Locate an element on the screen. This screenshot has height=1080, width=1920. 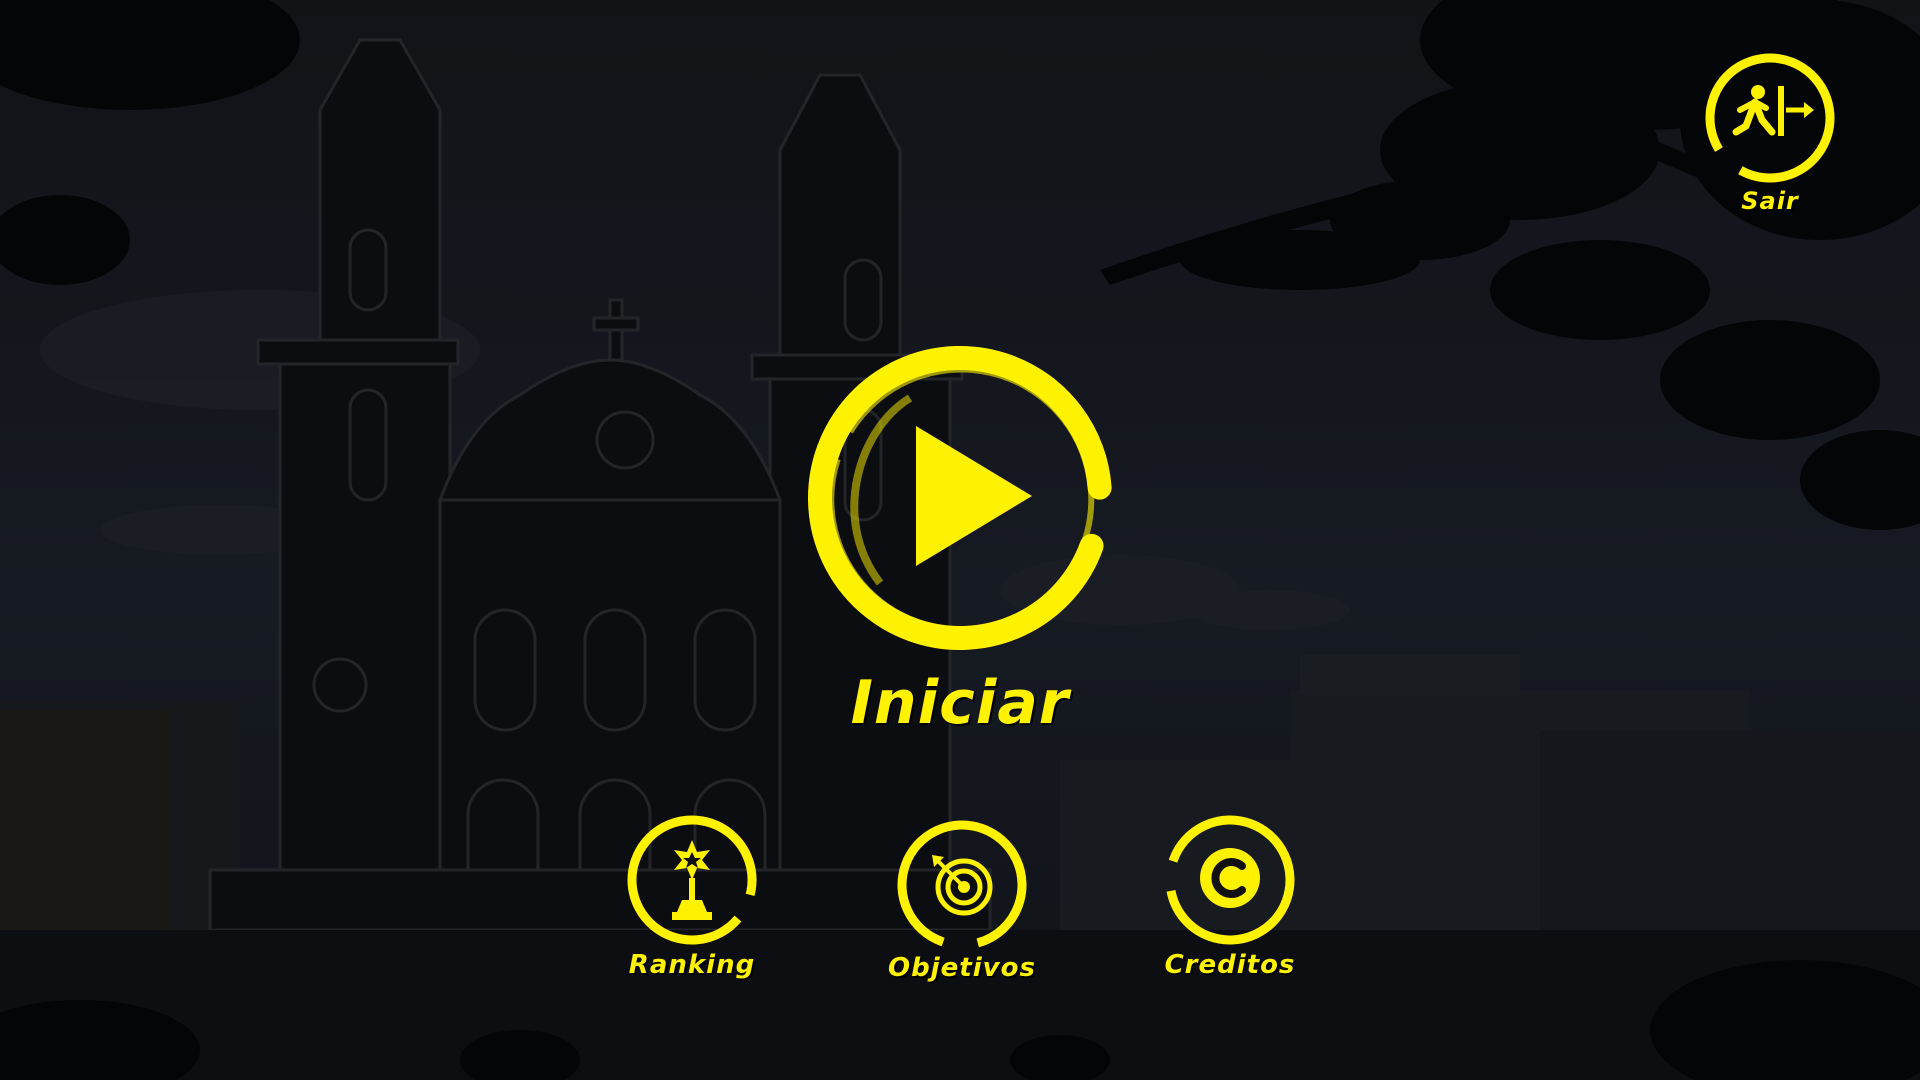
ranking-label: Ranking is located at coordinates (692, 965).